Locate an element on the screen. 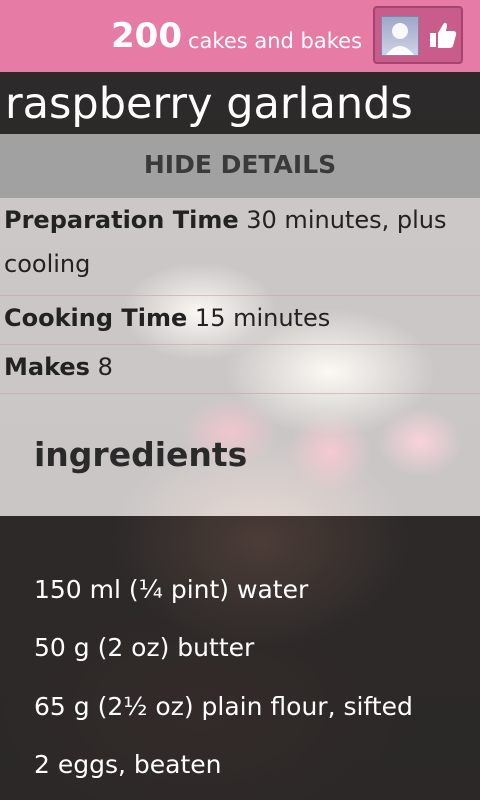 This screenshot has height=800, width=480. makes-row: Makes 8 is located at coordinates (240, 369).